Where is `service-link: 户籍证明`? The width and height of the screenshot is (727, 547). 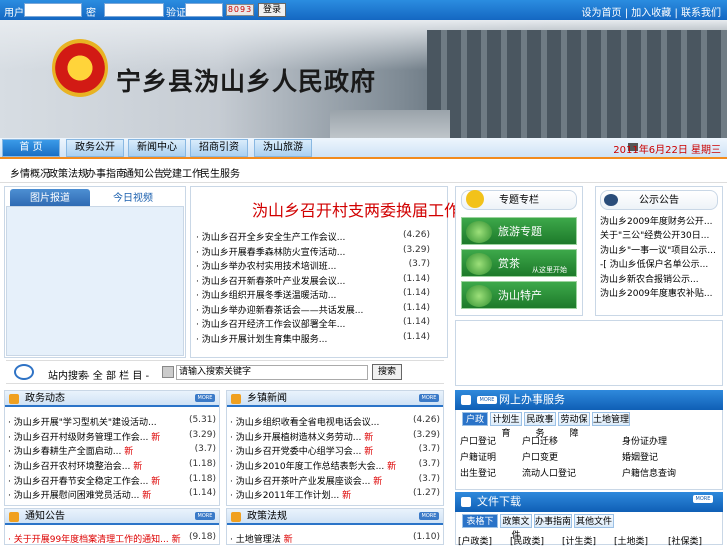
service-link: 户籍证明 is located at coordinates (478, 456).